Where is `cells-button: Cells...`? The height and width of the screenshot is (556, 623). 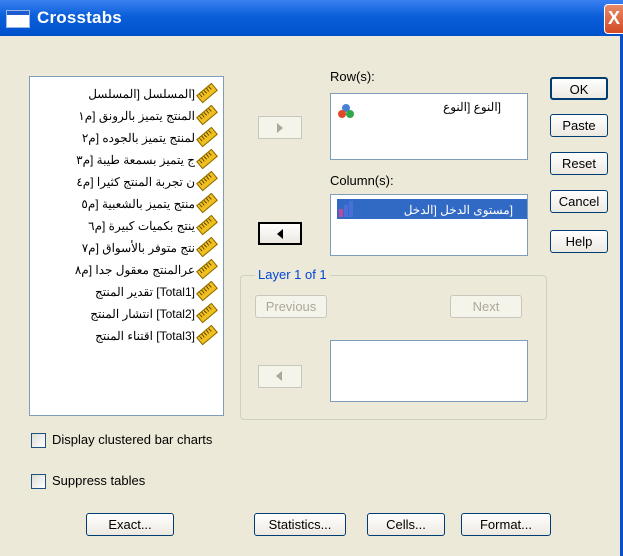
cells-button: Cells... is located at coordinates (406, 524).